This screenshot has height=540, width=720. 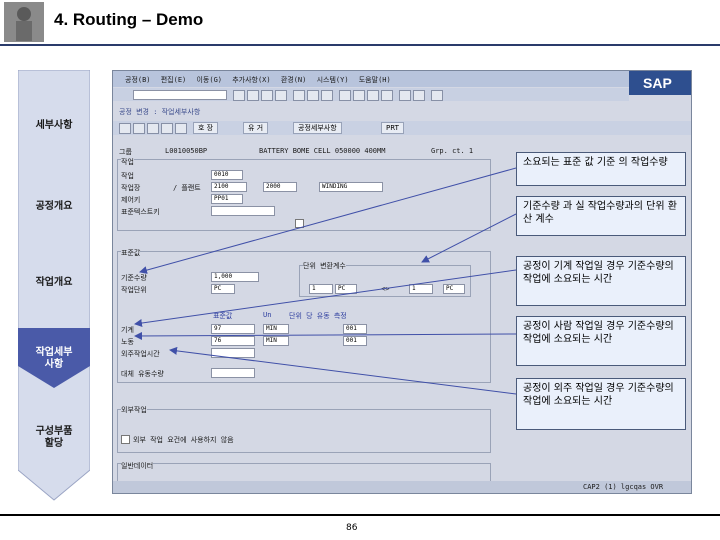 What do you see at coordinates (325, 335) in the screenshot?
I see `arrow-labor-time` at bounding box center [325, 335].